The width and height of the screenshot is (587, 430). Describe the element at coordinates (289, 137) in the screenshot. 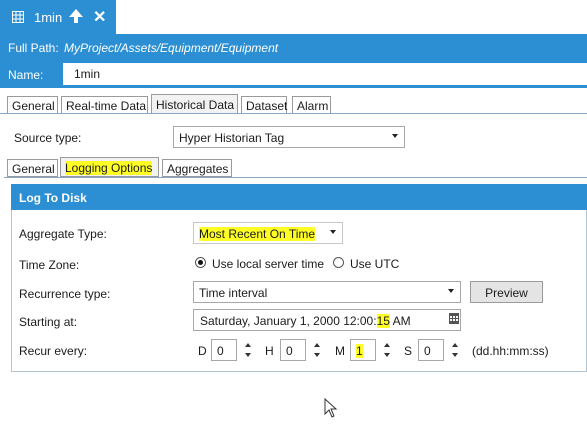

I see `source-type-select: Hyper Historian Tag` at that location.